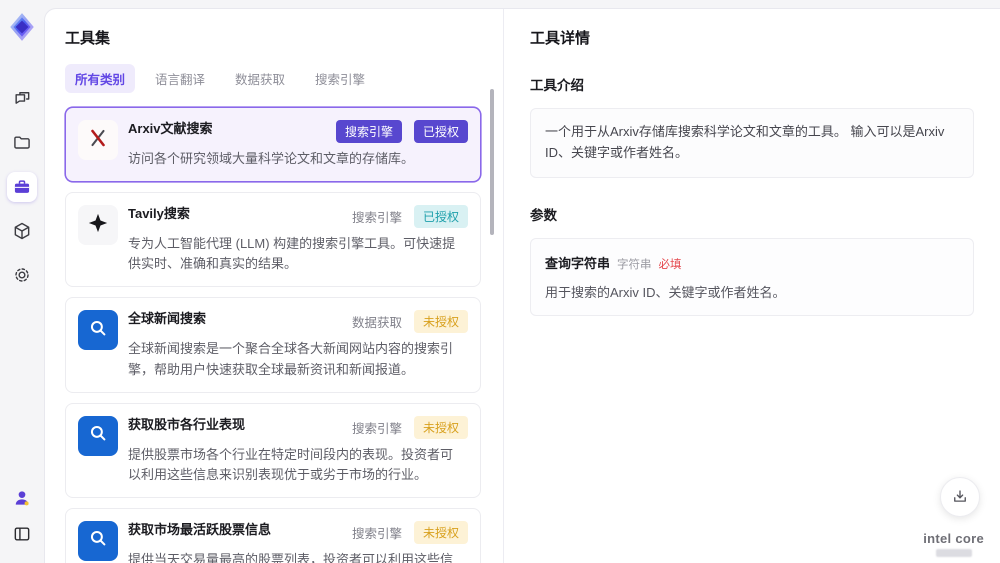 The width and height of the screenshot is (1000, 563). I want to click on tab-category-3: 搜索引擎, so click(340, 78).